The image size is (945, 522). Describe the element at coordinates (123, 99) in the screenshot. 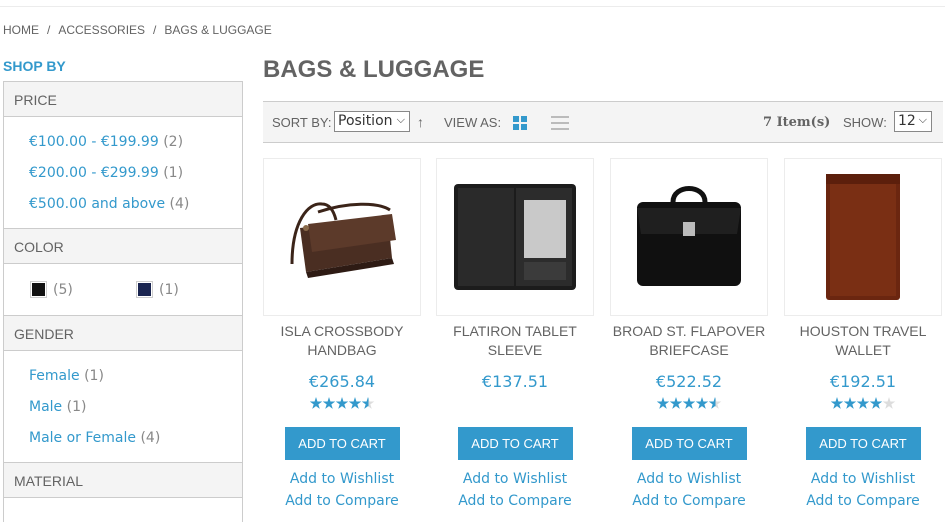

I see `filter-price-title: PRICE` at that location.